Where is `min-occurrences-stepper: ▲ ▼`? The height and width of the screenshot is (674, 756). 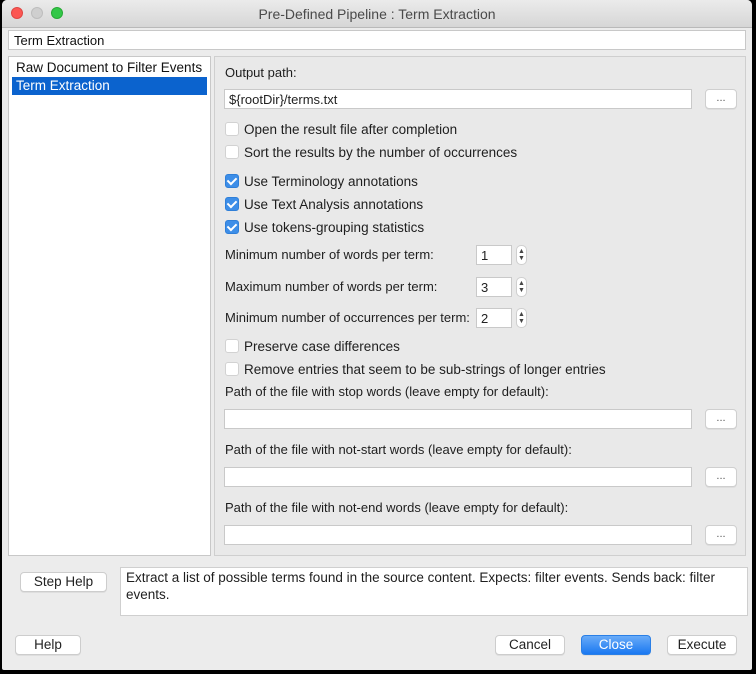 min-occurrences-stepper: ▲ ▼ is located at coordinates (521, 318).